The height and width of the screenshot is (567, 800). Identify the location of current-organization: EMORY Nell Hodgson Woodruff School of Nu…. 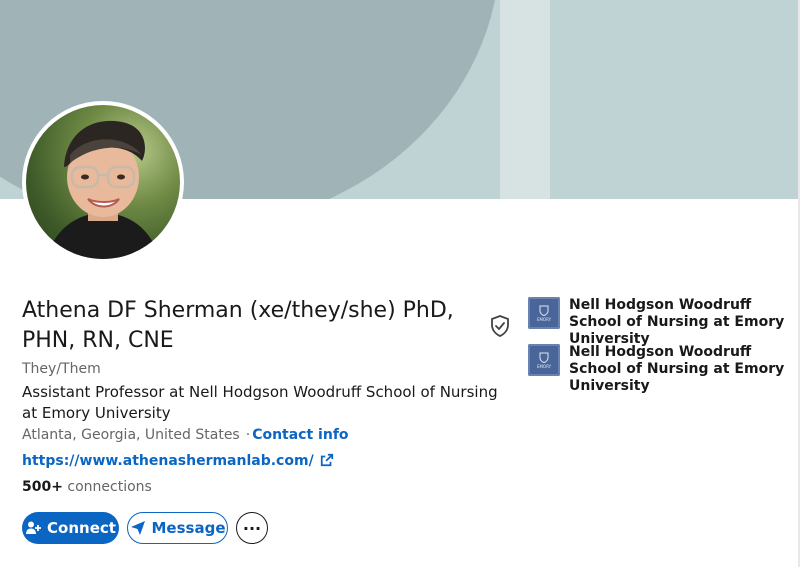
(659, 322).